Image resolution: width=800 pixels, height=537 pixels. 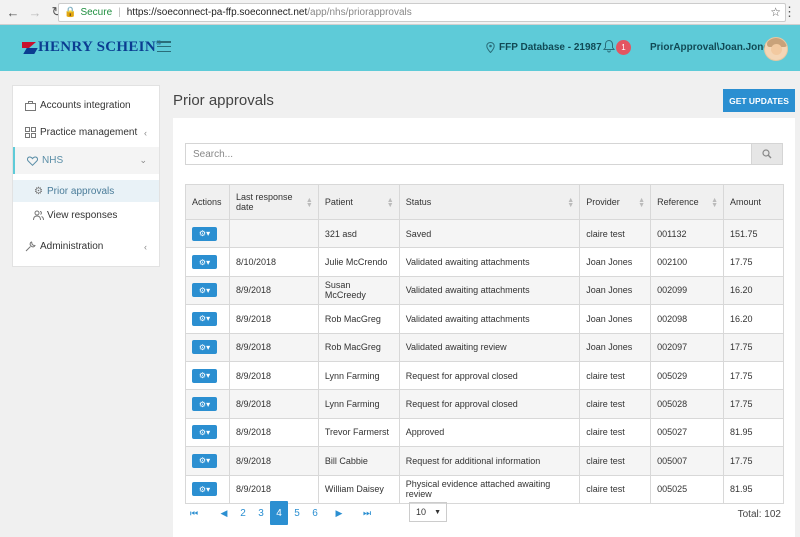 What do you see at coordinates (358, 262) in the screenshot?
I see `patient-cell: Julie McCrendo` at bounding box center [358, 262].